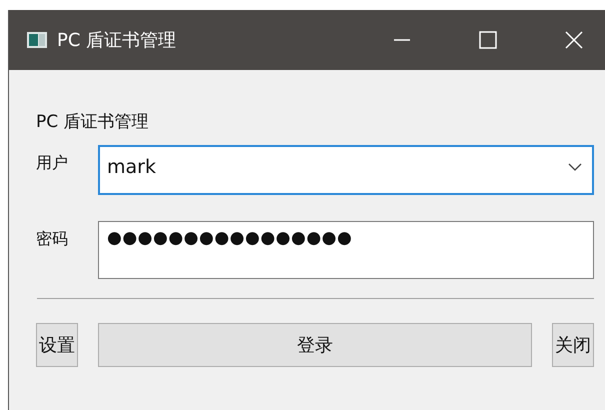 This screenshot has height=410, width=605. I want to click on field-label: 密码, so click(52, 239).